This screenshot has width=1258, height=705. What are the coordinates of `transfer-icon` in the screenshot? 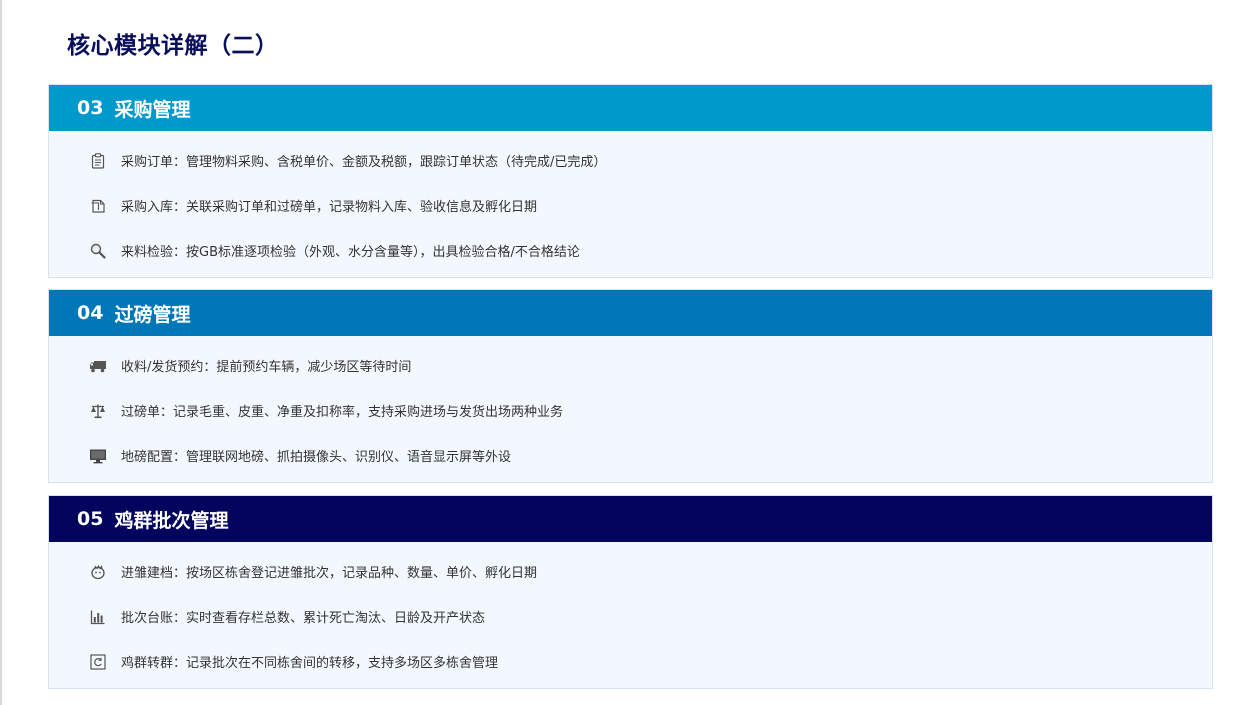 It's located at (98, 662).